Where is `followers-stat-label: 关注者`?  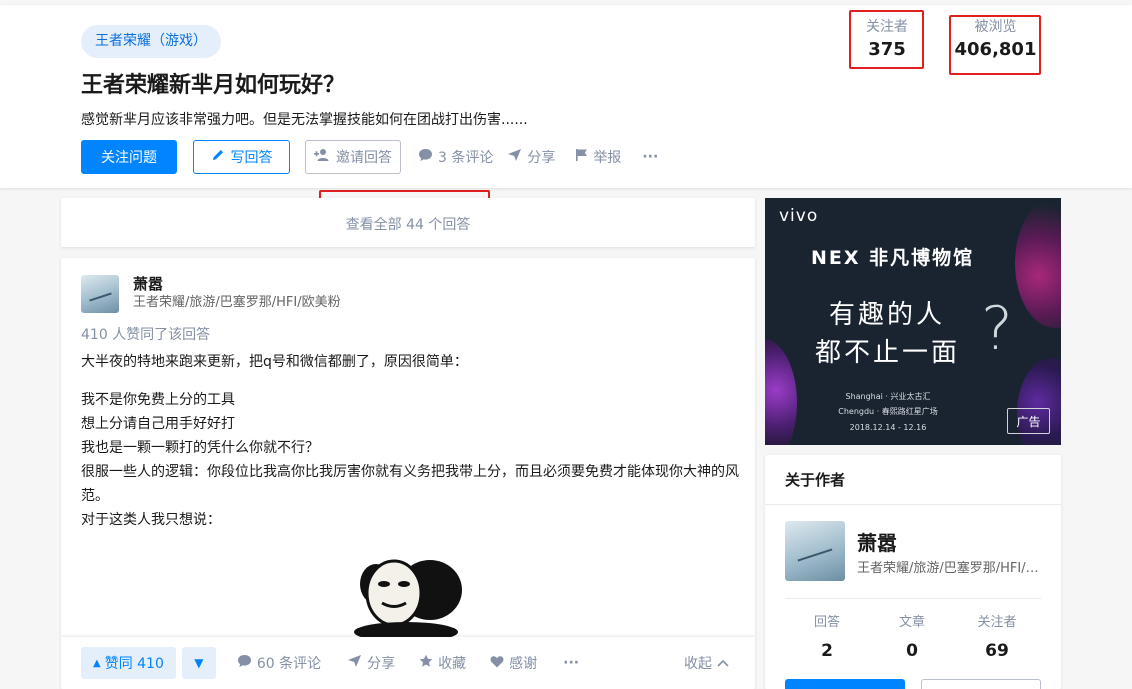
followers-stat-label: 关注者 is located at coordinates (887, 27).